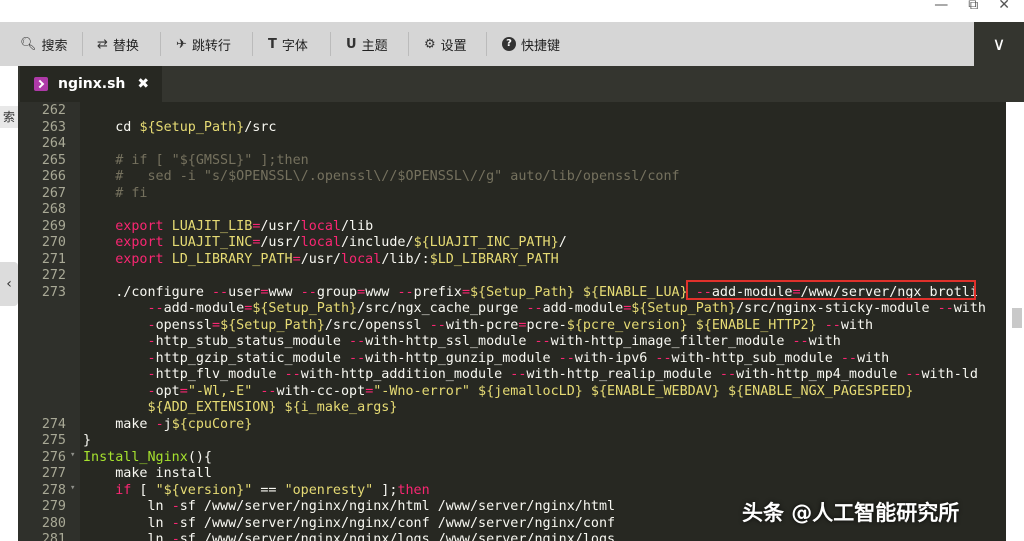  I want to click on line-number: 281, so click(53, 536).